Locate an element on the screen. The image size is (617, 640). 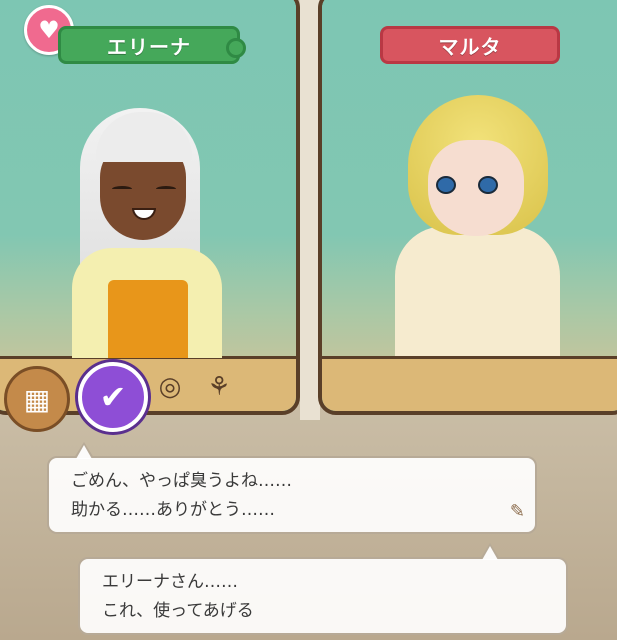
marta-right-eye is located at coordinates (488, 185).